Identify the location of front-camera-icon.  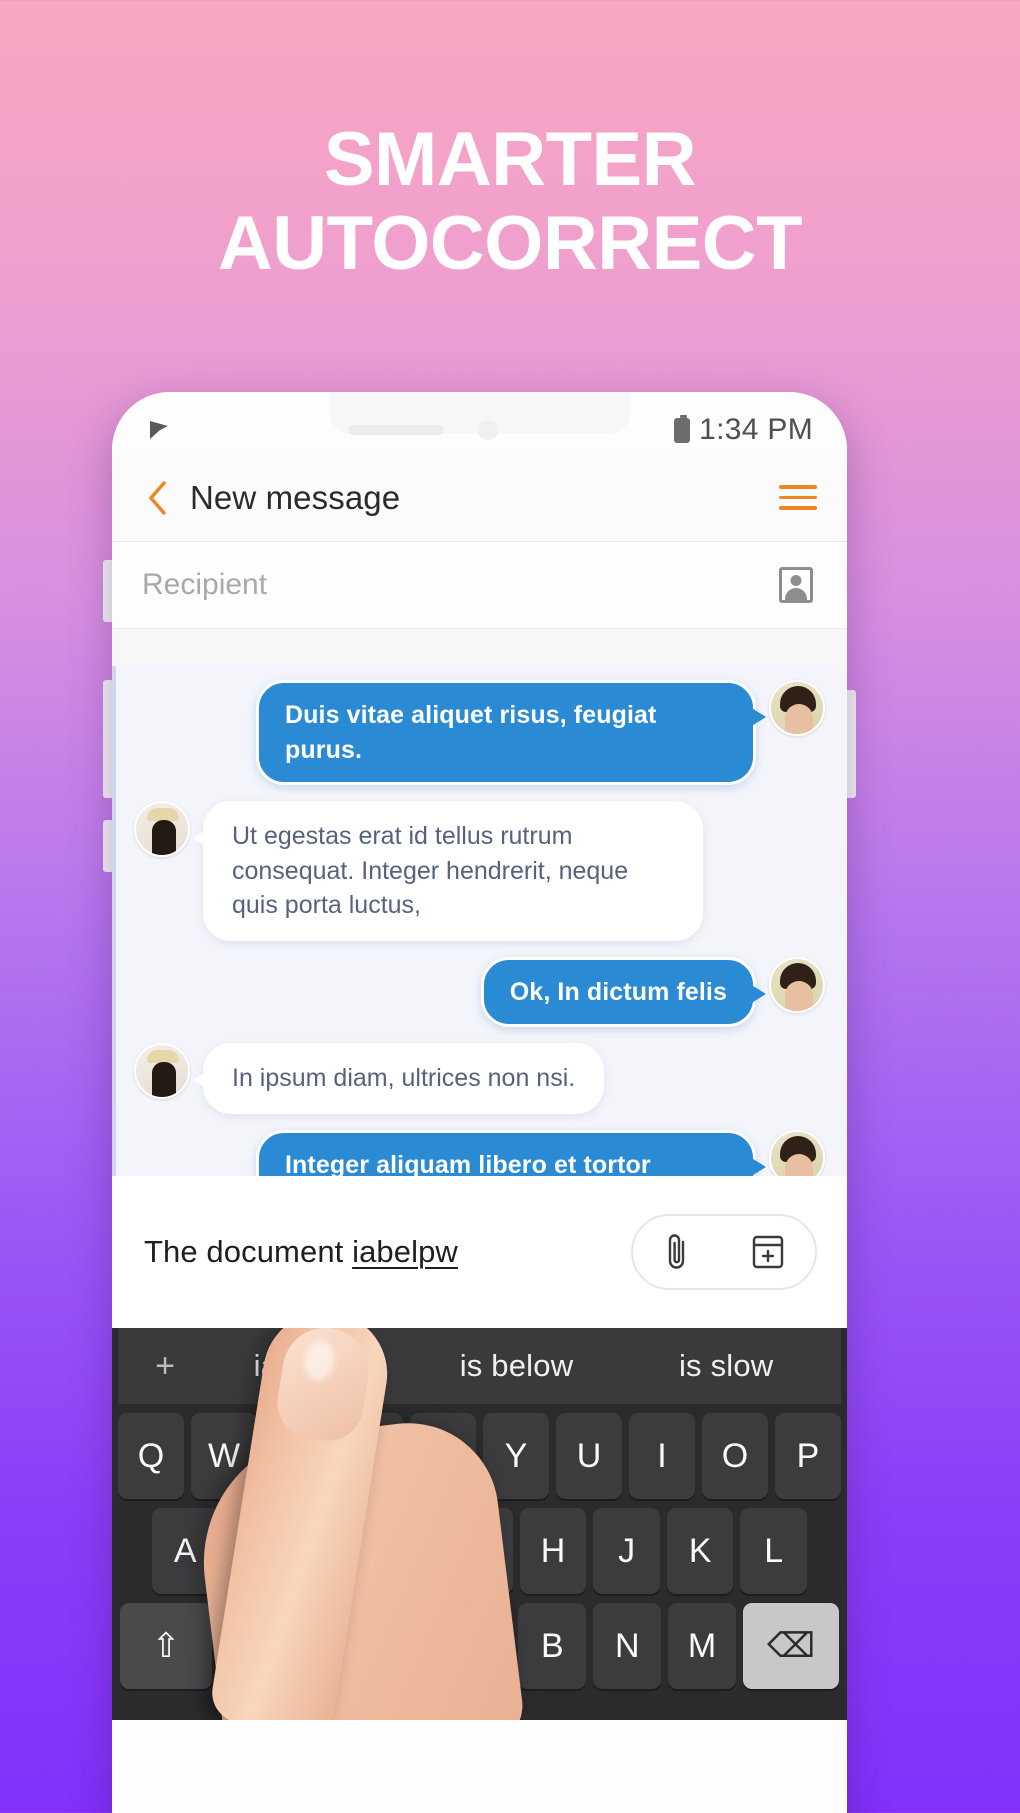
(488, 430).